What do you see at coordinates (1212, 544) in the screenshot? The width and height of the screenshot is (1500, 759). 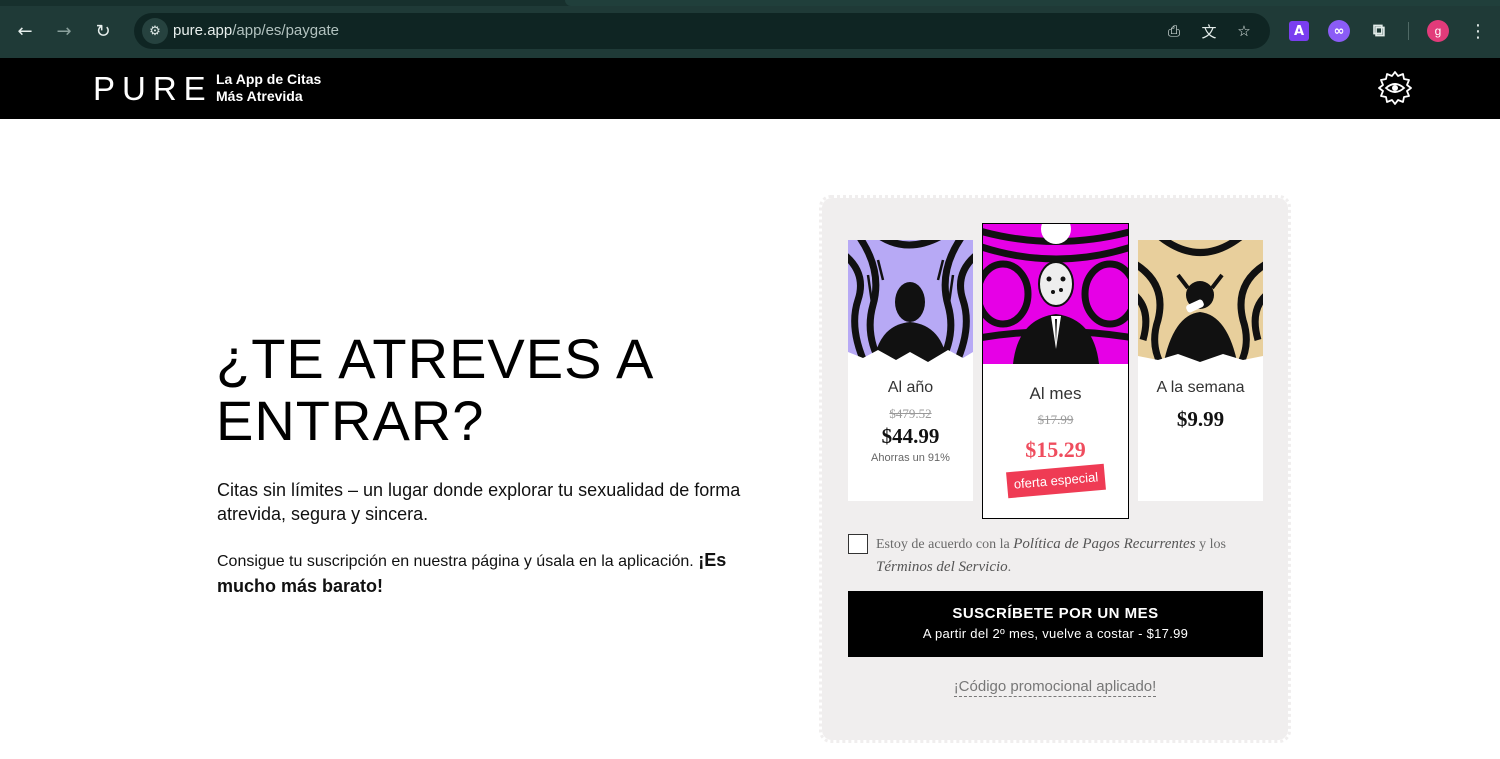 I see `terms-middle: y los` at bounding box center [1212, 544].